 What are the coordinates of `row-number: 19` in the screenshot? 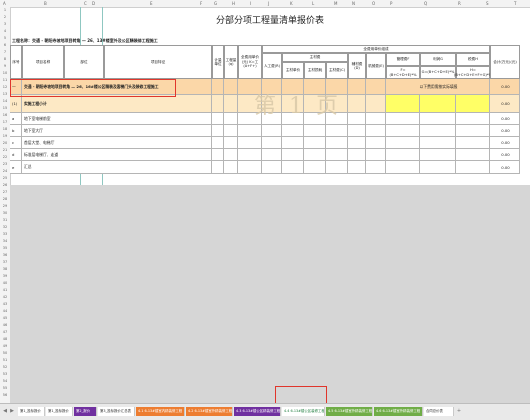 It's located at (5, 136).